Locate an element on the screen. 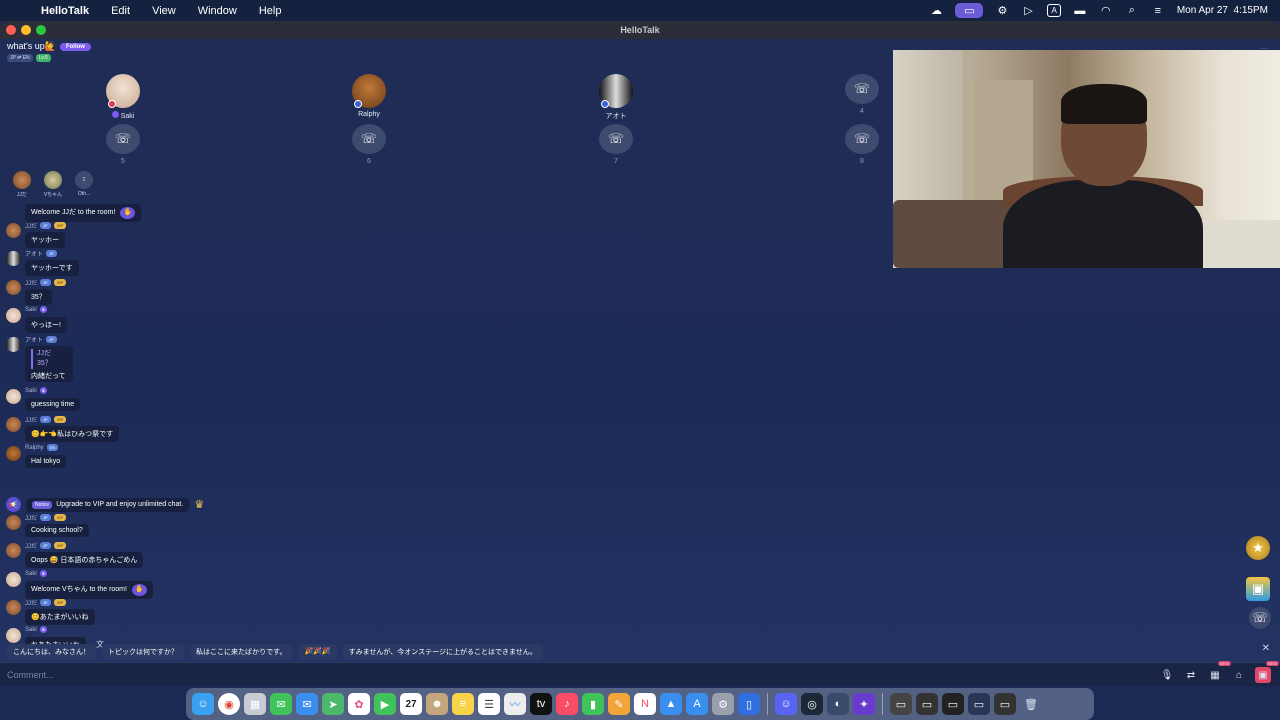 The image size is (1280, 720). seat-7: ☏ 7 is located at coordinates (616, 144).